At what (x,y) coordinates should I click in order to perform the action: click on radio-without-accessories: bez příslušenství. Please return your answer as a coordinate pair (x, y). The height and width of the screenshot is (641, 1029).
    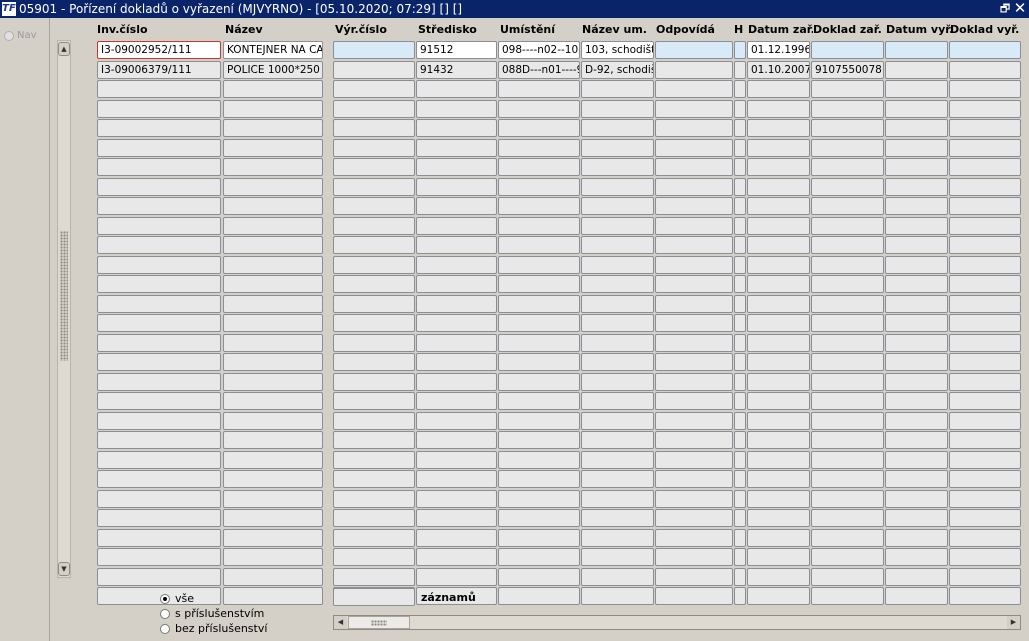
    Looking at the image, I should click on (213, 628).